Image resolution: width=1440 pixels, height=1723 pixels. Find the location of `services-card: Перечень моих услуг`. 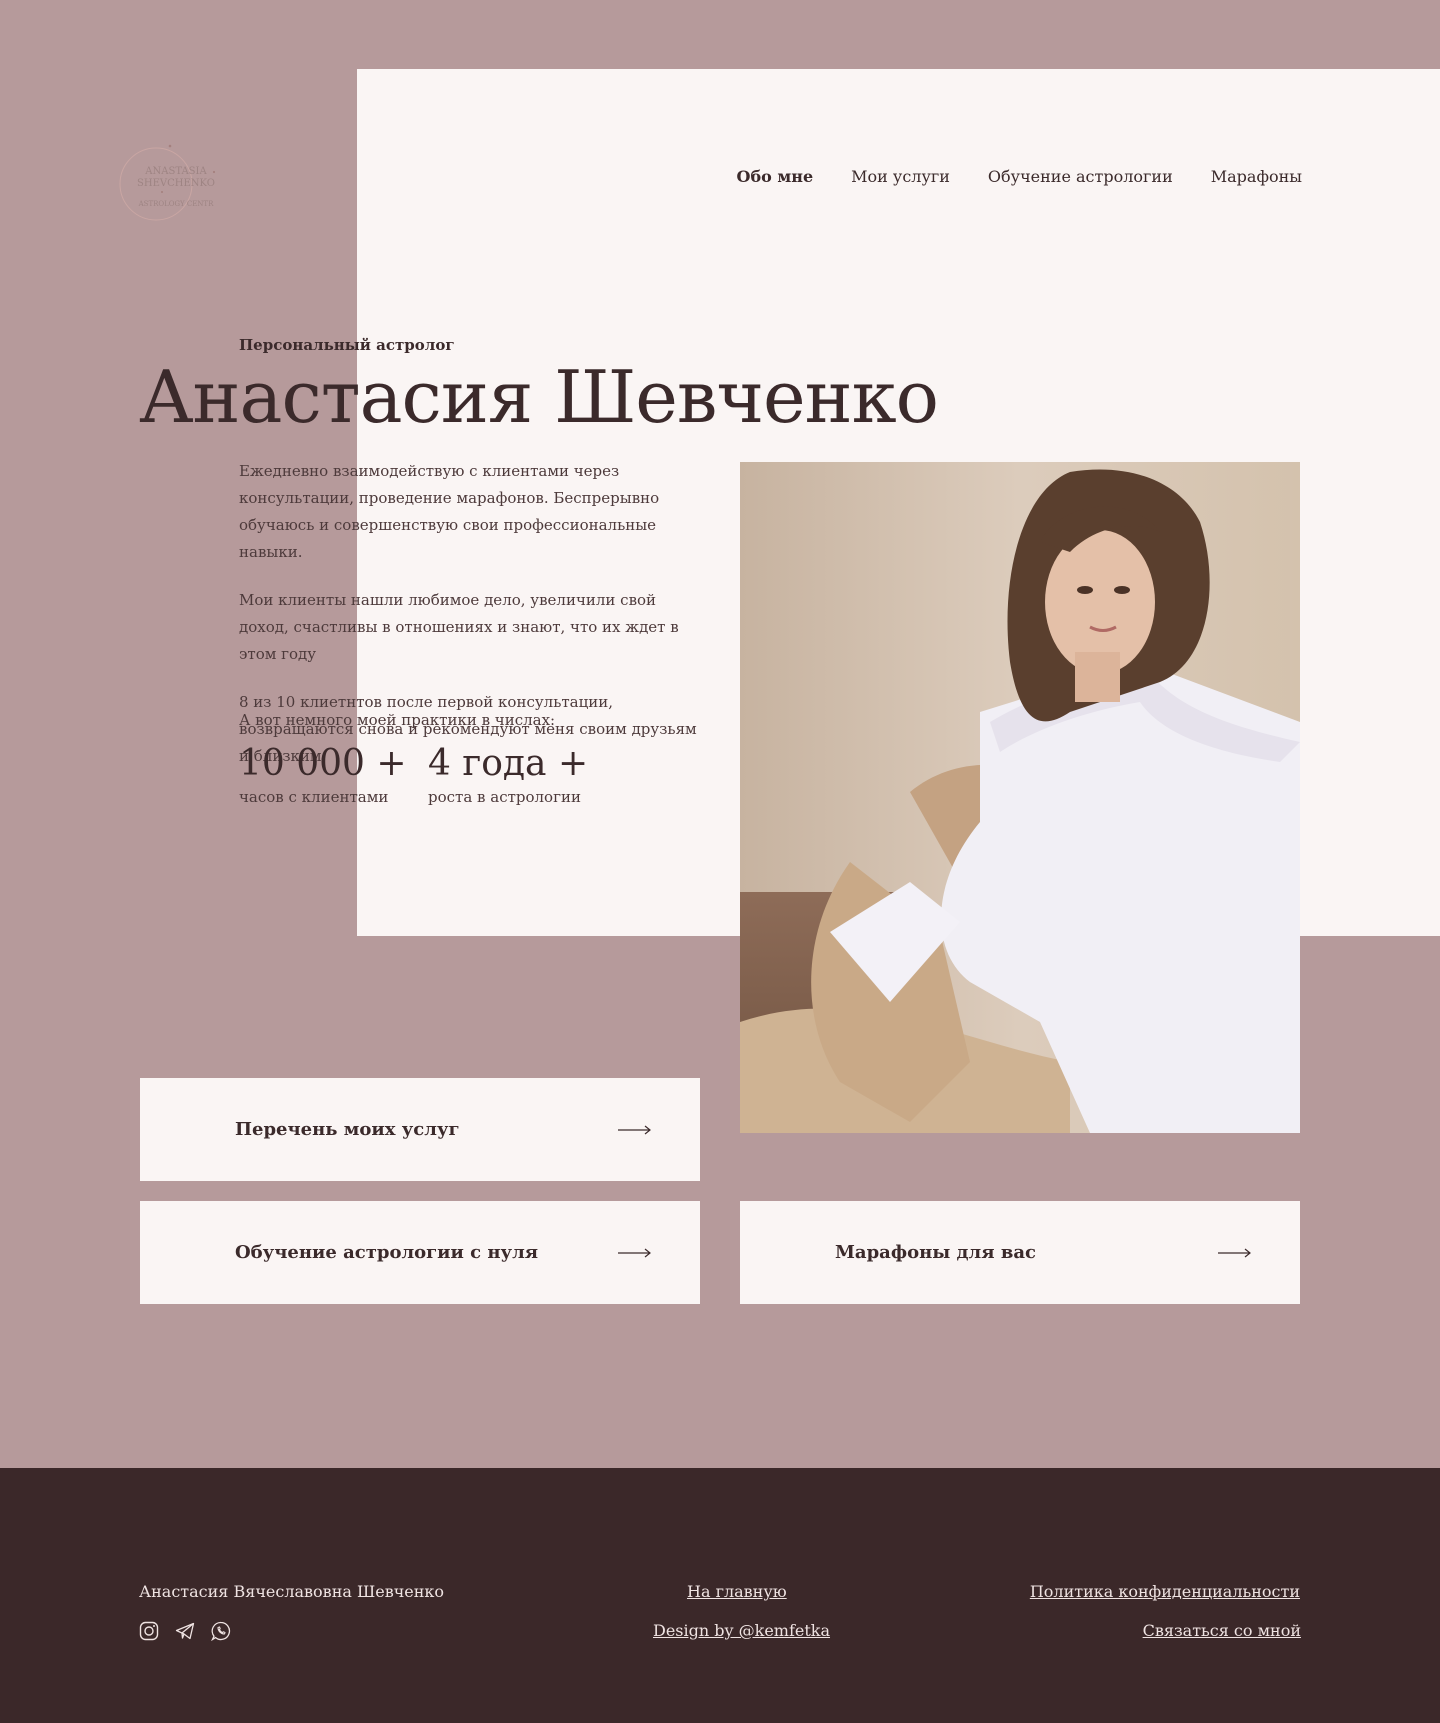

services-card: Перечень моих услуг is located at coordinates (420, 1129).